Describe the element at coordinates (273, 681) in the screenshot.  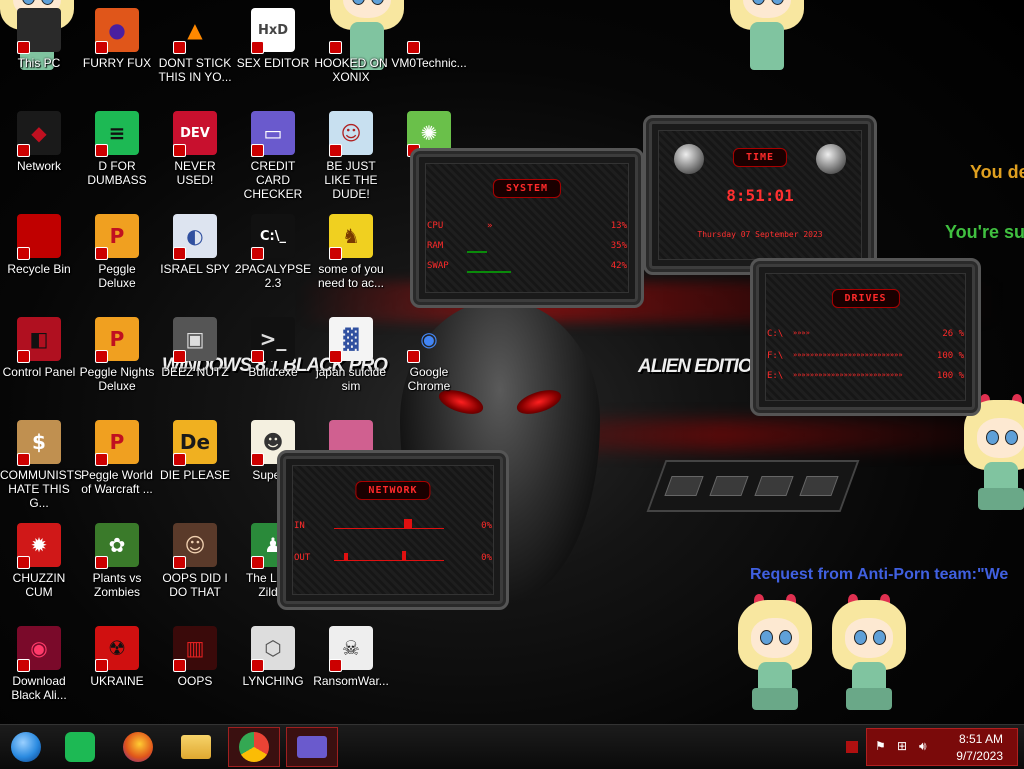
I see `desktop-icon-label: LYNCHING` at that location.